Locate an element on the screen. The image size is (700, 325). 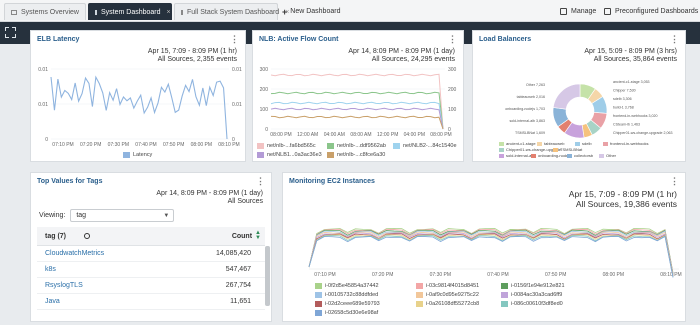
fullscreen-icon is located at coordinates (10, 32).